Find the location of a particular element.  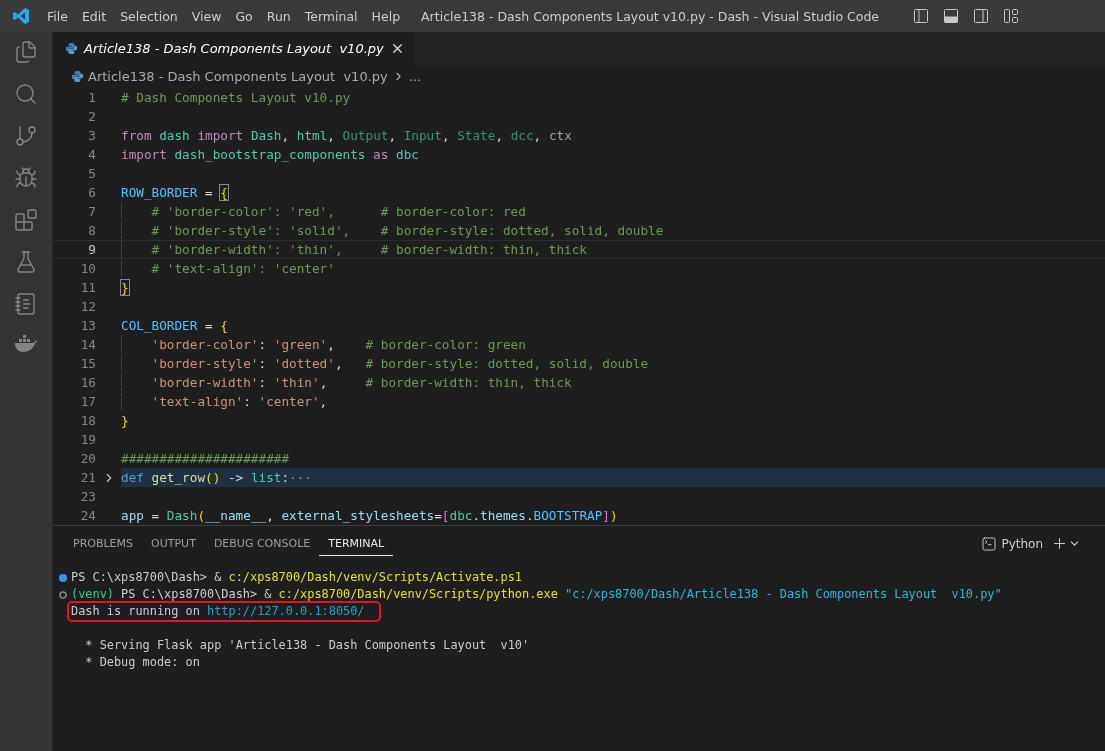

terminal-line: (venv) PS C:\xps8700\Dash> & c:/xps8700/Dash/venv/Scripts/python.exe "c:/xps8700/Dash/Article138 - Dash Components Layout v10.py" is located at coordinates (536, 594).